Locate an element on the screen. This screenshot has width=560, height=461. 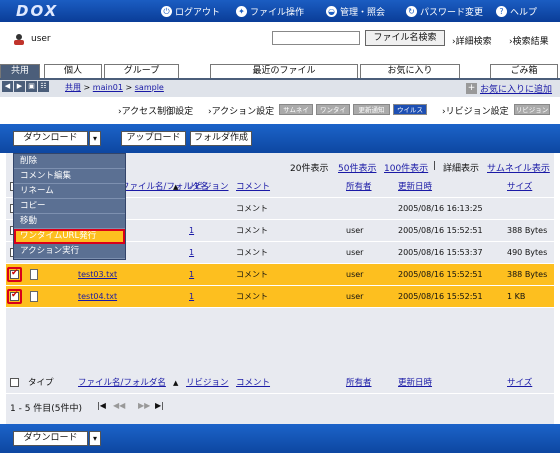
search-results-link: ›検索結果 is located at coordinates (529, 40).